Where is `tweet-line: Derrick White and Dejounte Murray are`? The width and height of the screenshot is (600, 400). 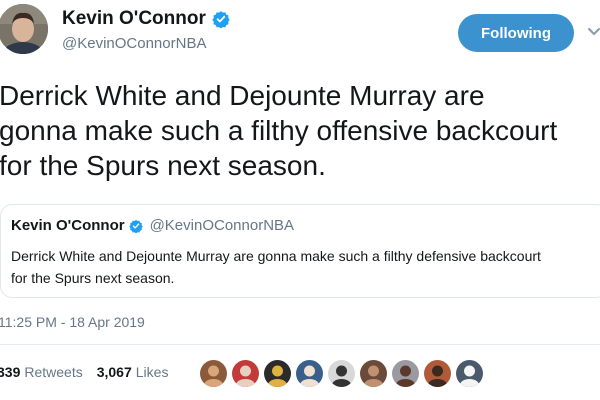 tweet-line: Derrick White and Dejounte Murray are is located at coordinates (242, 95).